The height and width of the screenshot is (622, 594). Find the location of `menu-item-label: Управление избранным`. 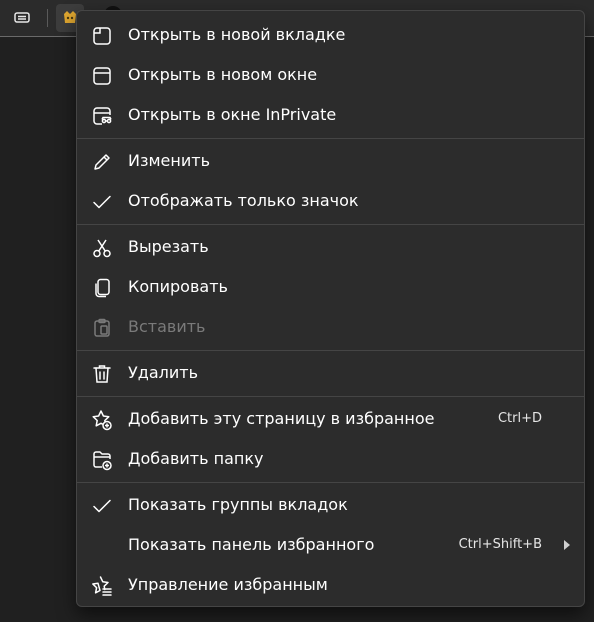

menu-item-label: Управление избранным is located at coordinates (228, 584).